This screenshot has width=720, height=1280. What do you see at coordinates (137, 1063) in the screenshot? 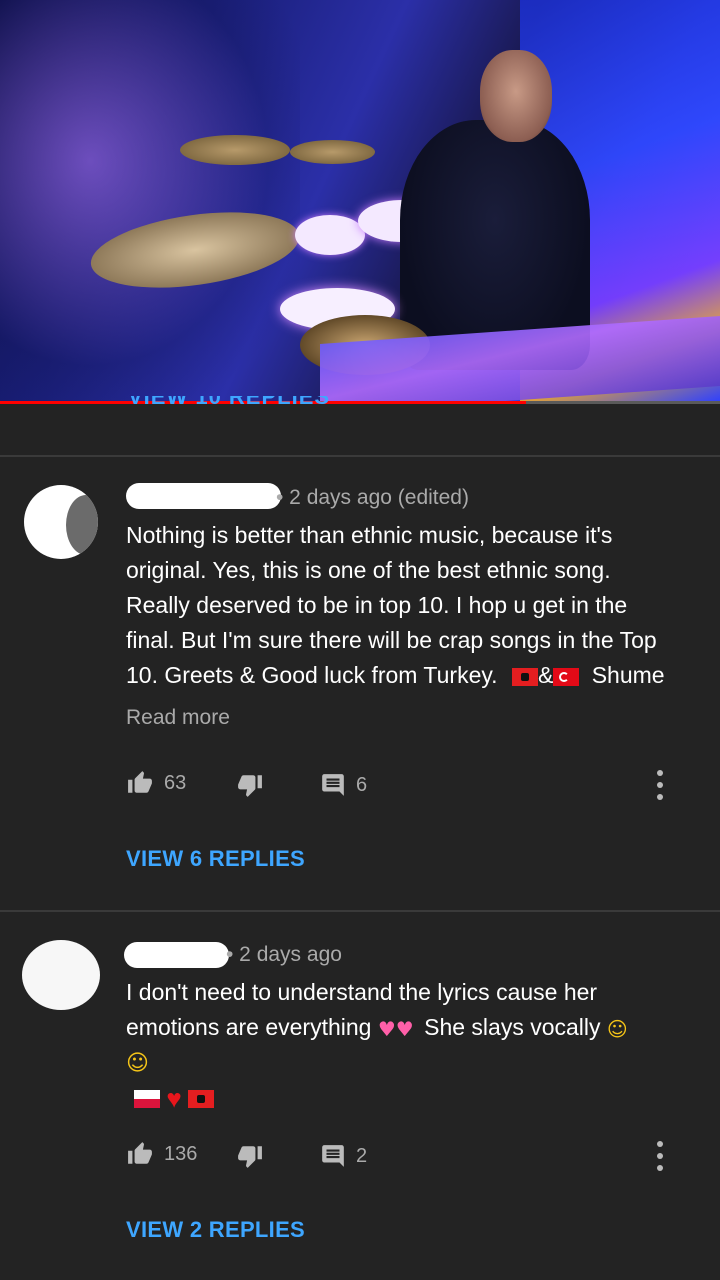
I see `heart-eyes-cat-icon: ☺` at bounding box center [137, 1063].